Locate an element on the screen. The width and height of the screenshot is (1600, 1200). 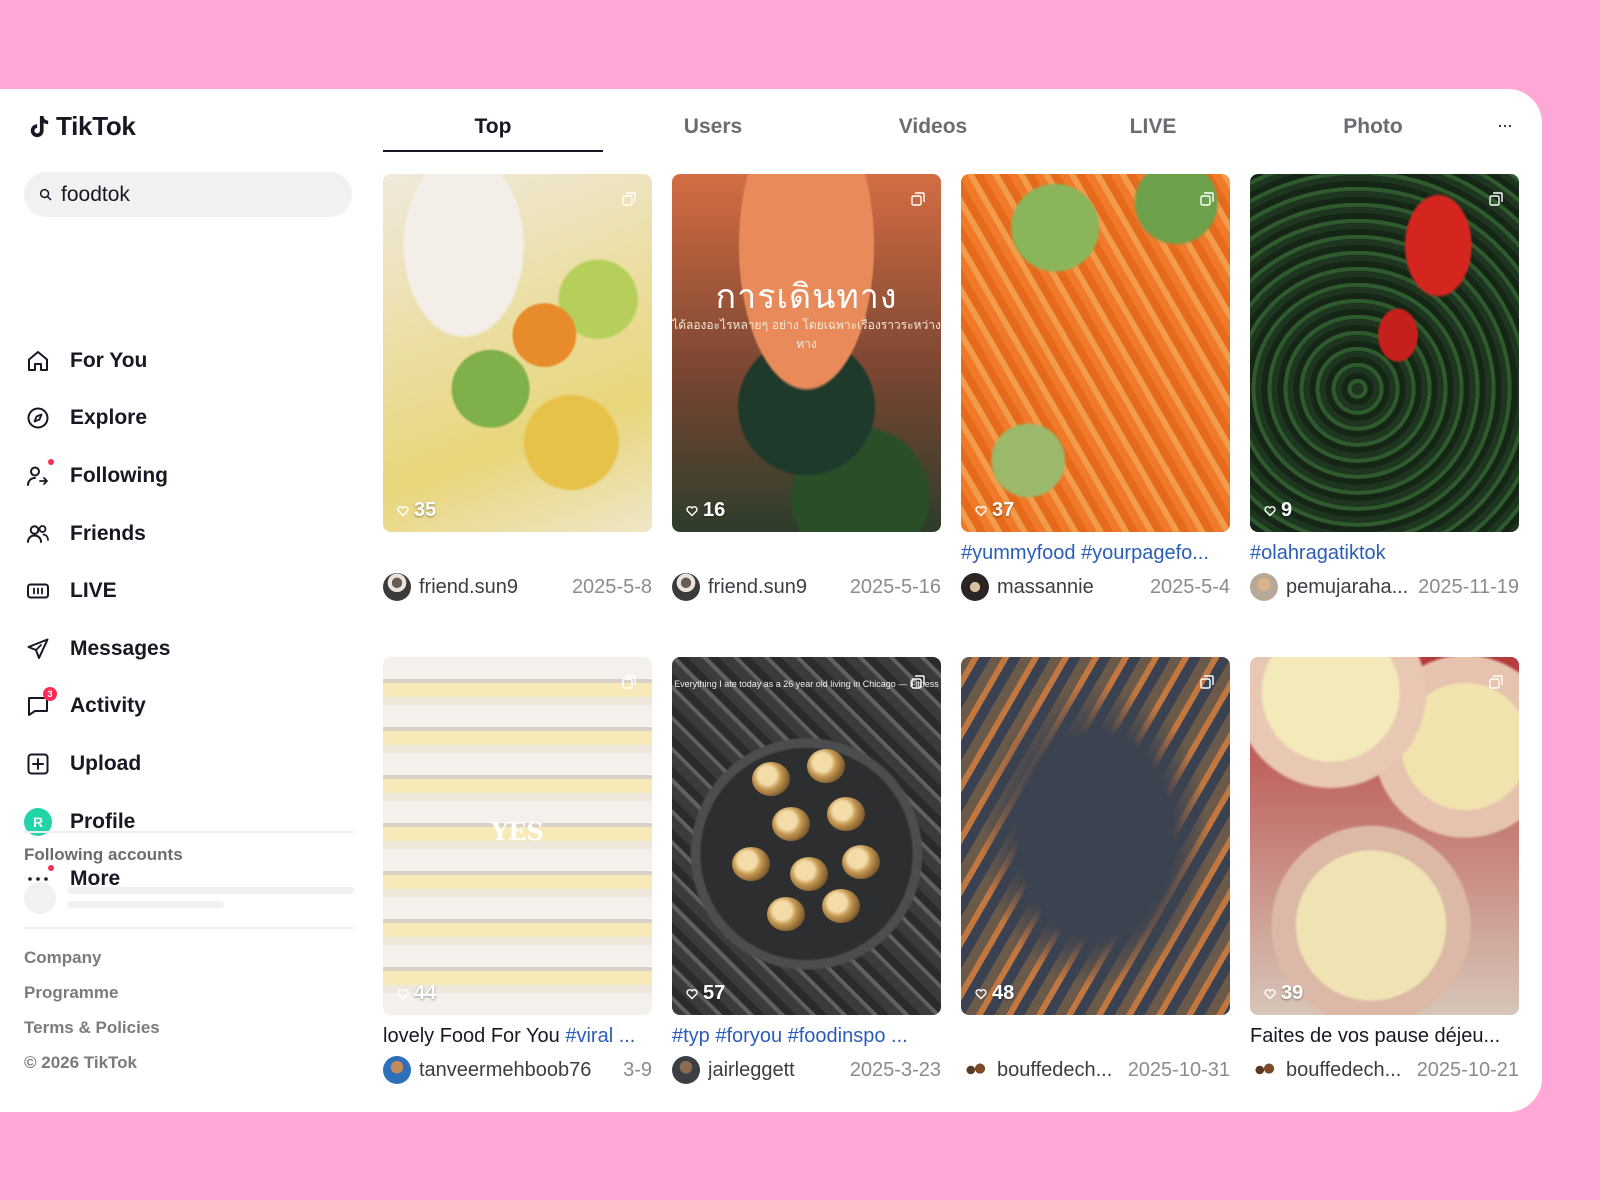
tiktok-logo: TikTok is located at coordinates (82, 126).